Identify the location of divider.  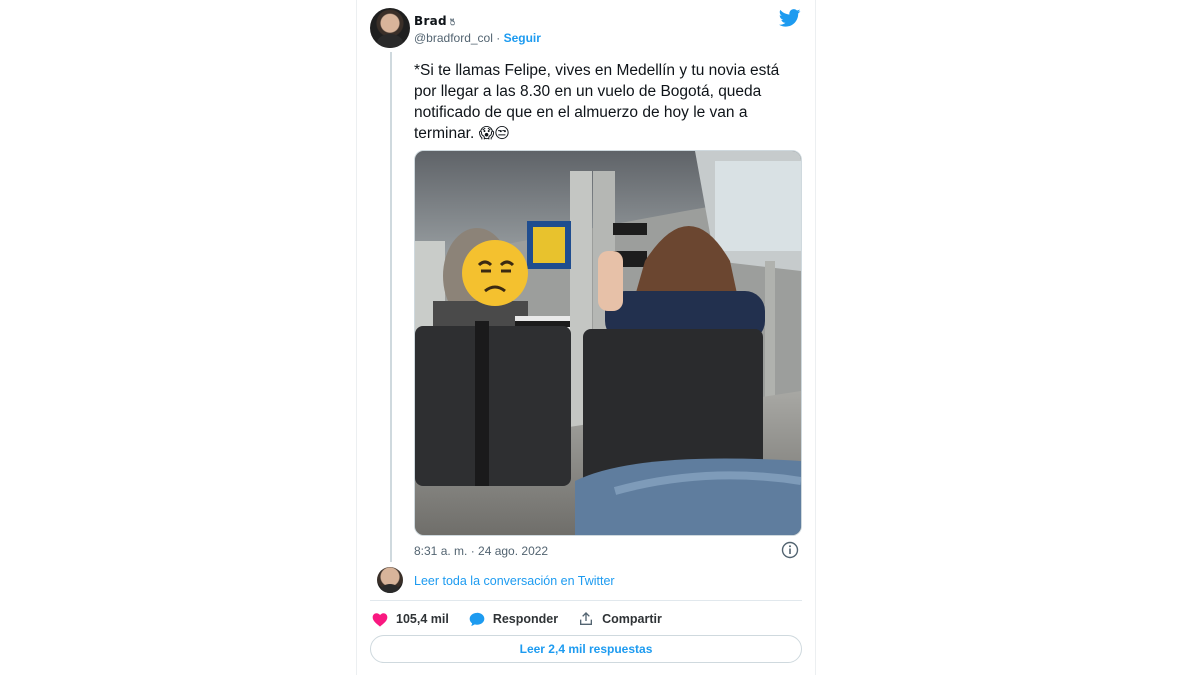
(586, 600).